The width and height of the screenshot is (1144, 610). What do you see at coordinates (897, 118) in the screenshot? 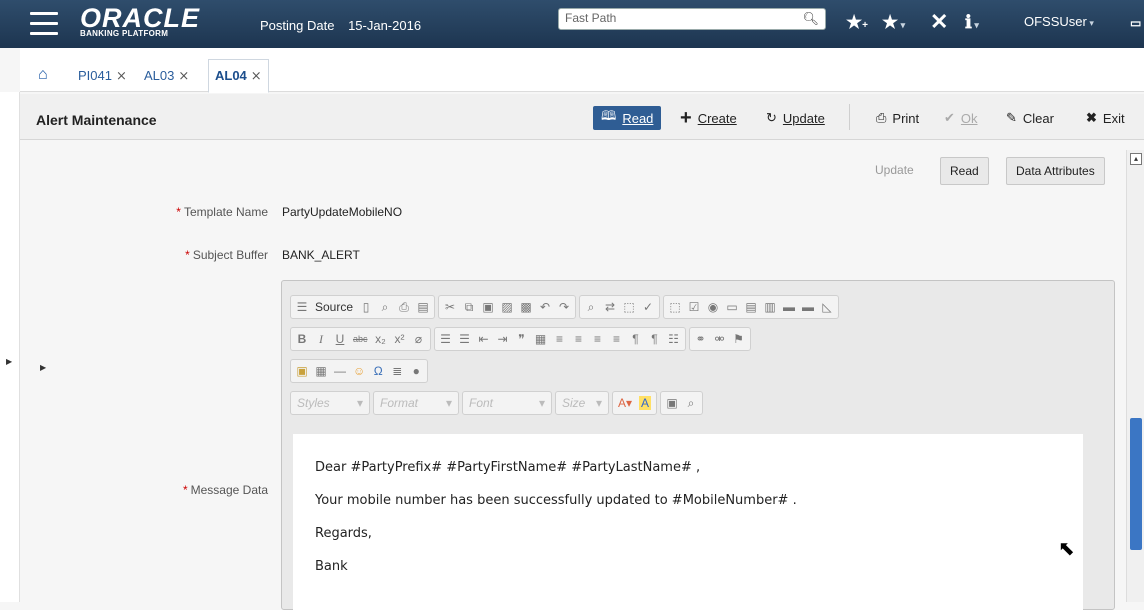
I see `print-button: ⎙ Print` at bounding box center [897, 118].